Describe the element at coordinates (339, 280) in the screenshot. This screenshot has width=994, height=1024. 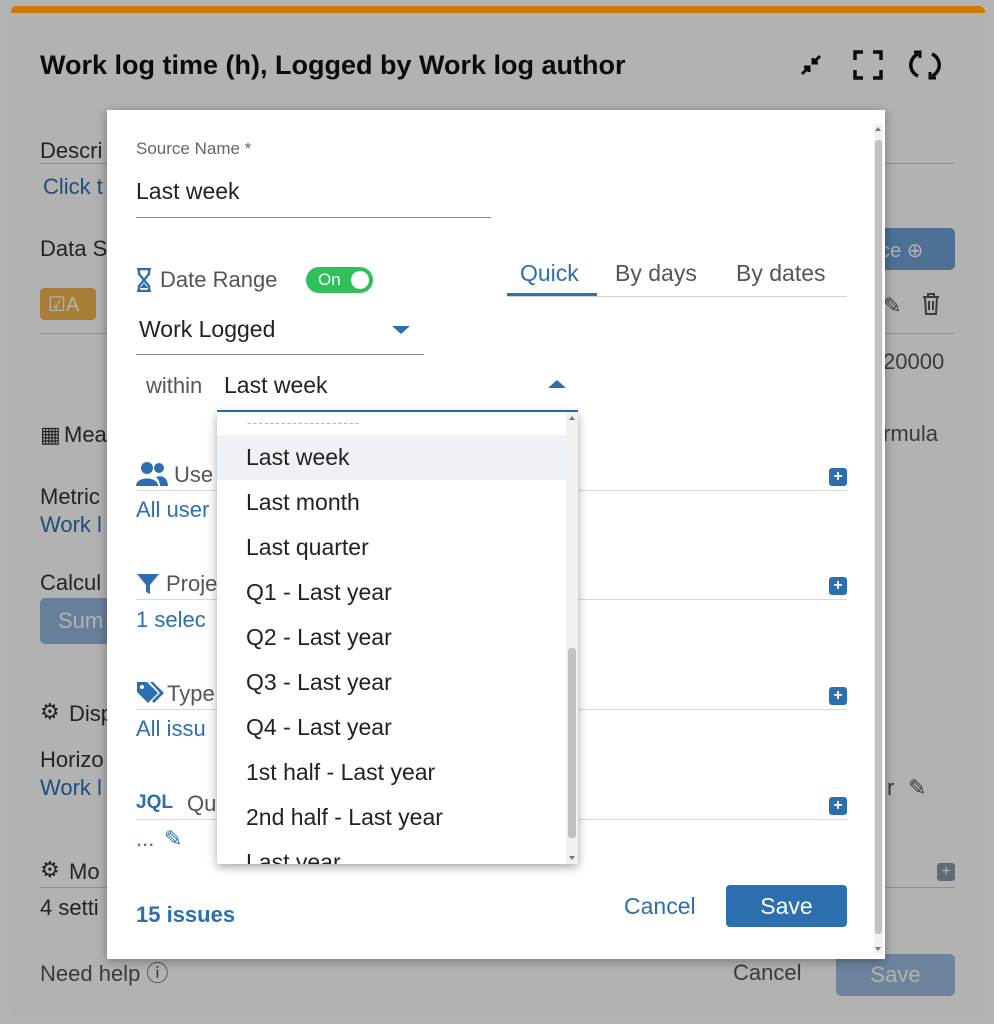
I see `date-range-toggle: On` at that location.